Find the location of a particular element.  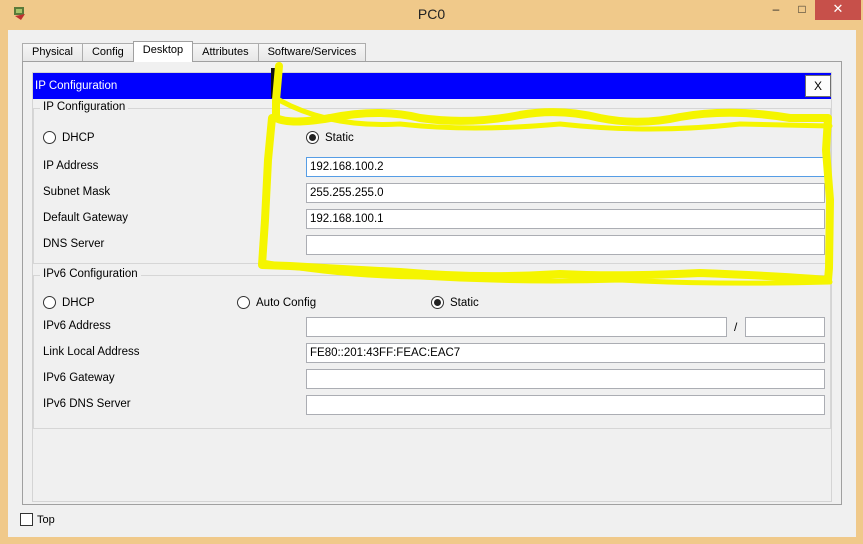

ipv6-prefix-input is located at coordinates (785, 327).